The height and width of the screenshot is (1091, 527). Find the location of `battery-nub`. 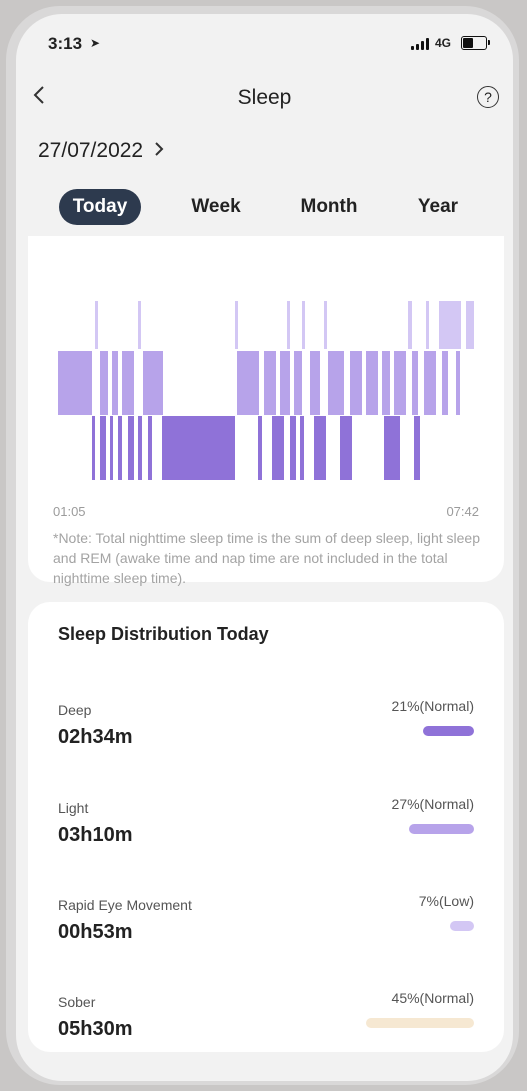

battery-nub is located at coordinates (489, 42).